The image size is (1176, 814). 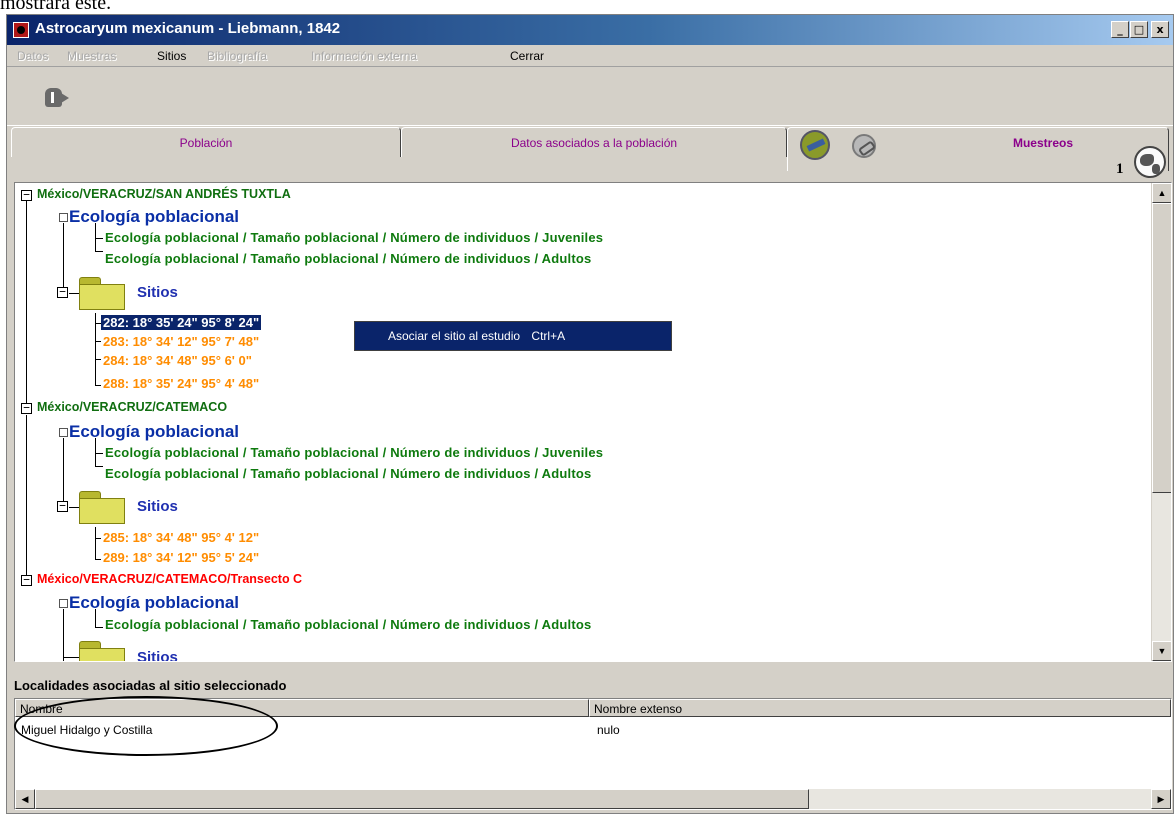 I want to click on tab-datos-asociados: Datos asociados a la población, so click(x=594, y=142).